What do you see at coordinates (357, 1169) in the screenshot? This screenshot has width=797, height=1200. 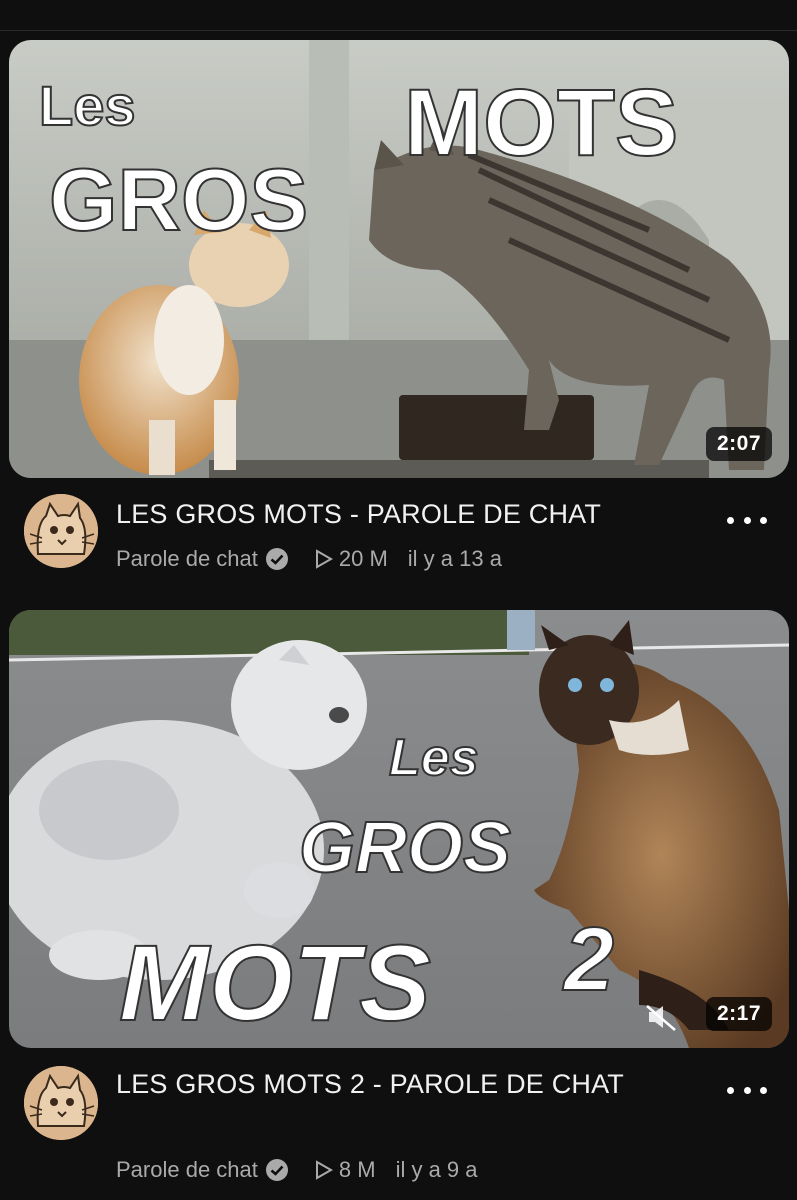 I see `view-count: 8 M` at bounding box center [357, 1169].